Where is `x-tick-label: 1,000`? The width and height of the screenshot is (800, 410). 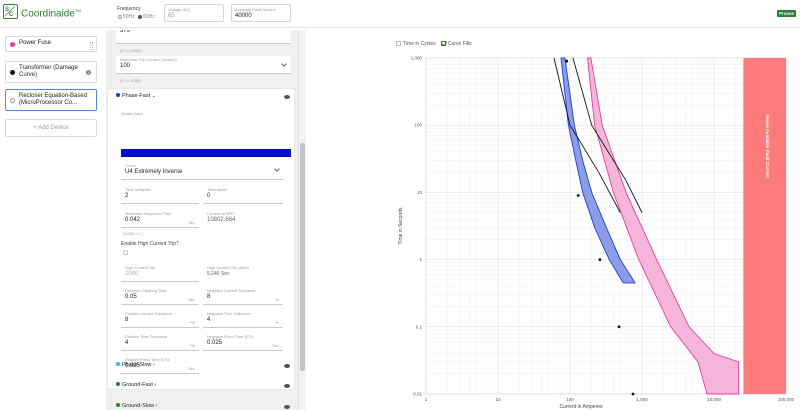
x-tick-label: 1,000 is located at coordinates (642, 399).